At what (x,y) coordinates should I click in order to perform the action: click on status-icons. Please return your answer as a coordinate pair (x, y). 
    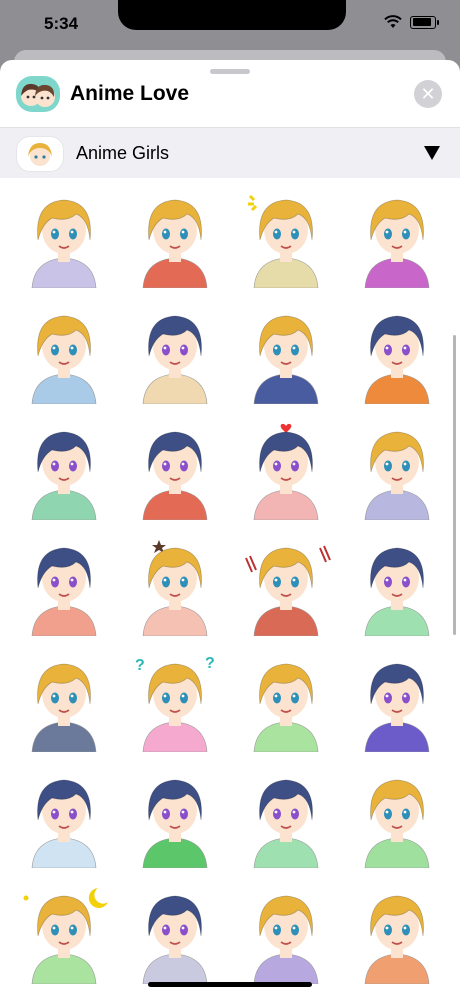
    Looking at the image, I should click on (411, 22).